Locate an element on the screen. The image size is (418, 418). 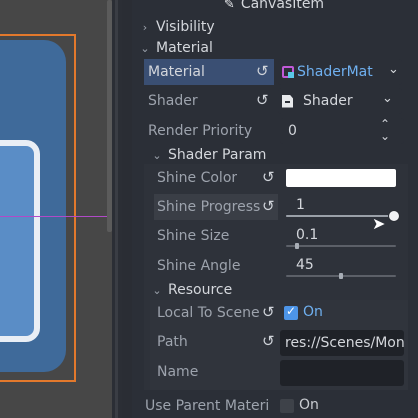
name-input is located at coordinates (342, 373).